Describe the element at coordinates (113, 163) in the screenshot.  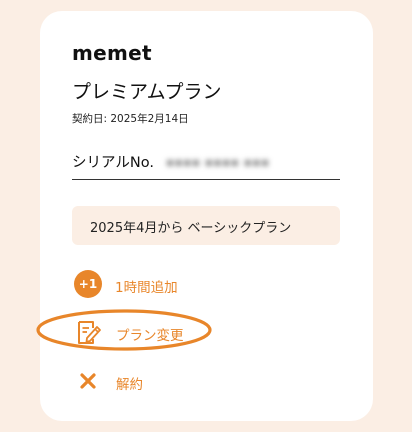
I see `serial-number-label: シリアルNo.` at that location.